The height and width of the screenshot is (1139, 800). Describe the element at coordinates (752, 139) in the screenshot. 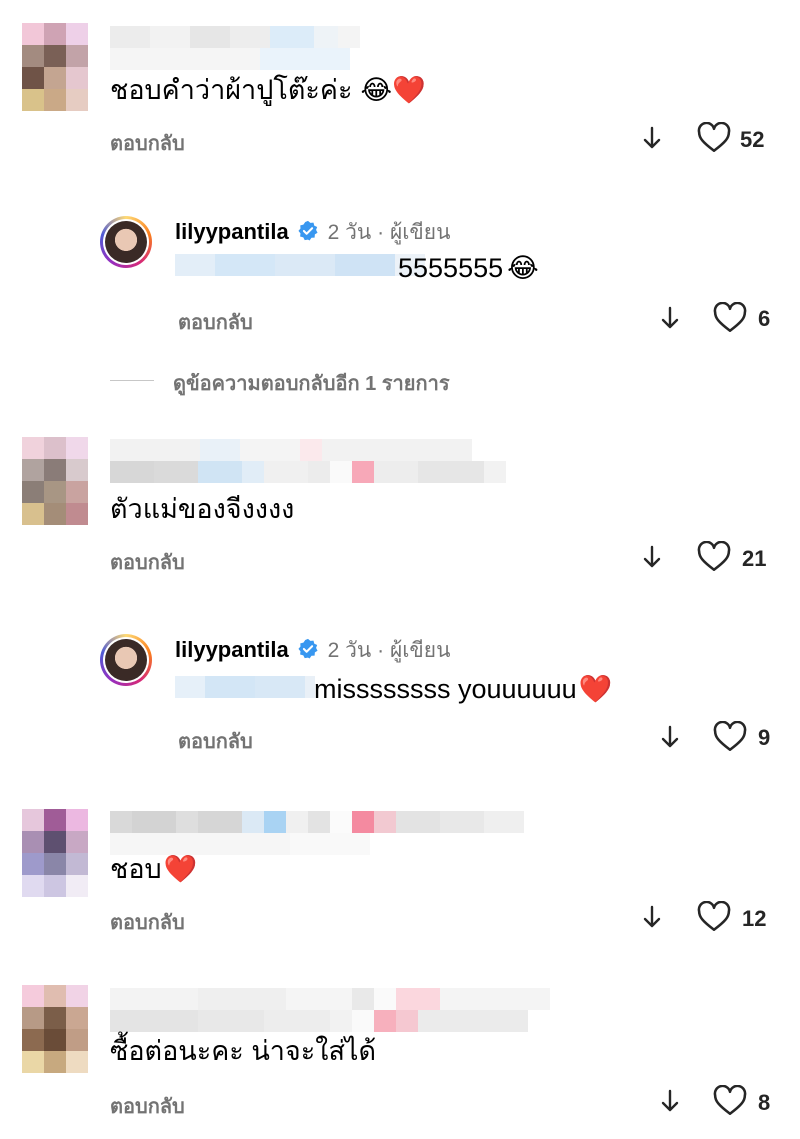

I see `like-count: 52` at that location.